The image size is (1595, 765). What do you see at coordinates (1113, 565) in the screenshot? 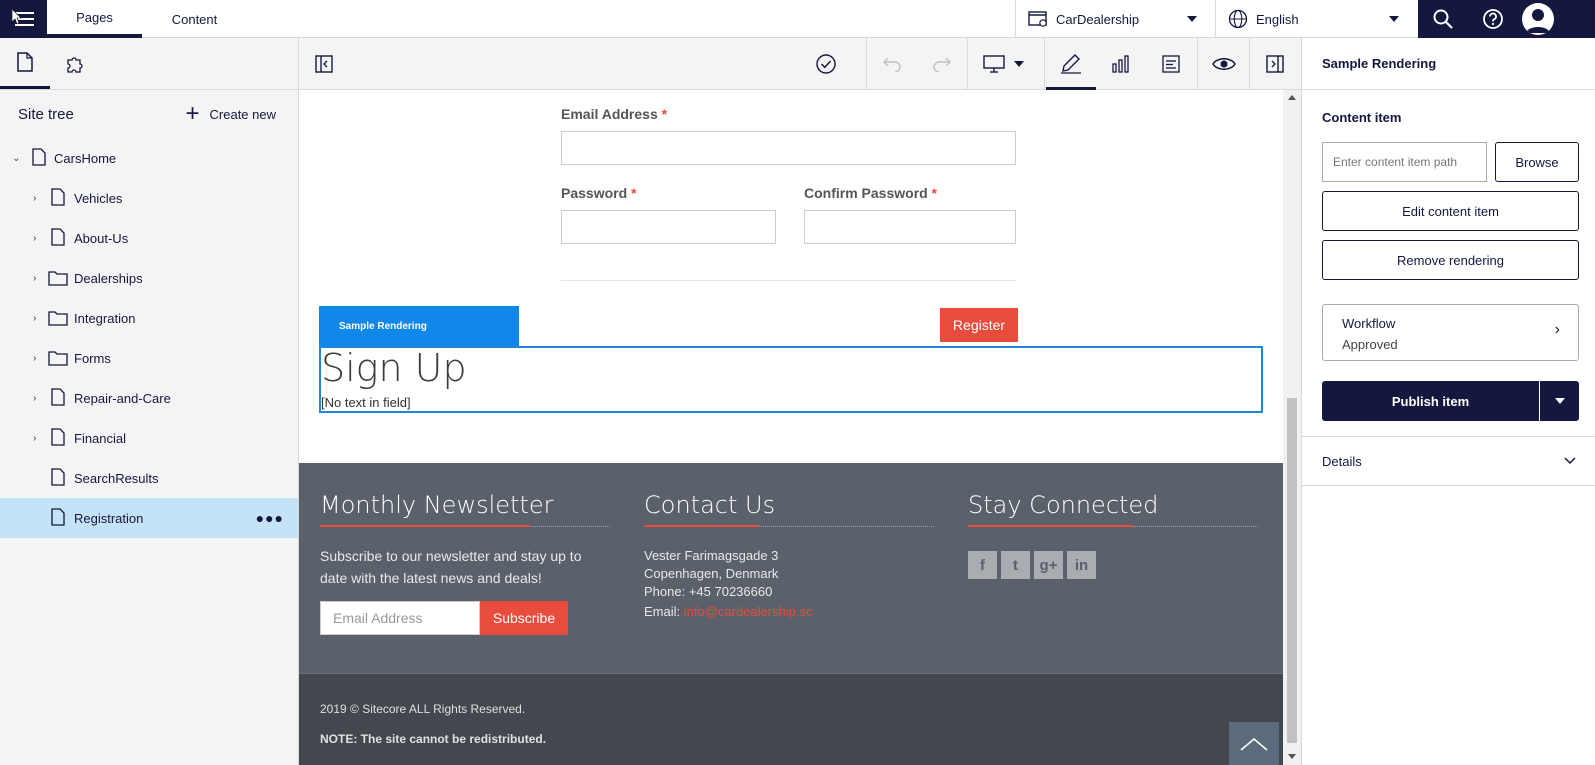
I see `social-links: f t g+ in` at bounding box center [1113, 565].